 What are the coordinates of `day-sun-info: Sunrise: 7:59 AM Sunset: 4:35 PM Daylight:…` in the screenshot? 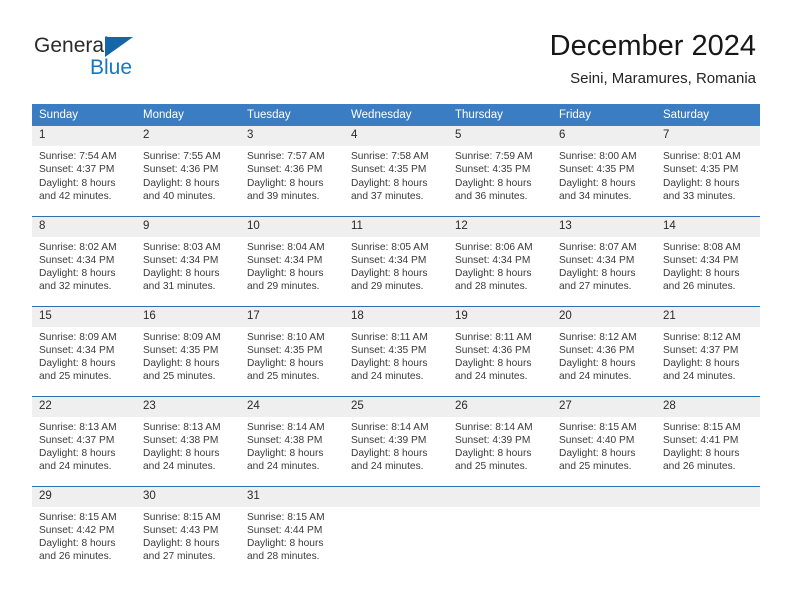 It's located at (500, 174).